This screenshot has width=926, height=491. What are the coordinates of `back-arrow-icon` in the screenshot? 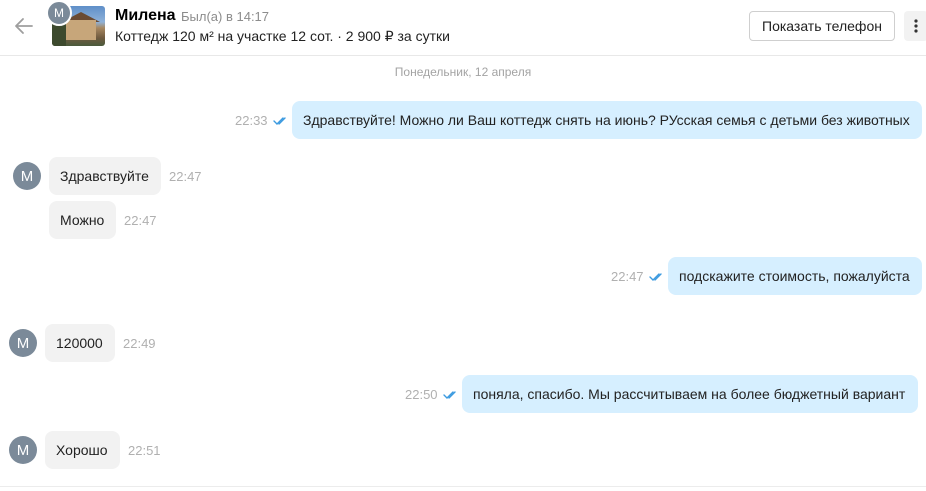 It's located at (24, 26).